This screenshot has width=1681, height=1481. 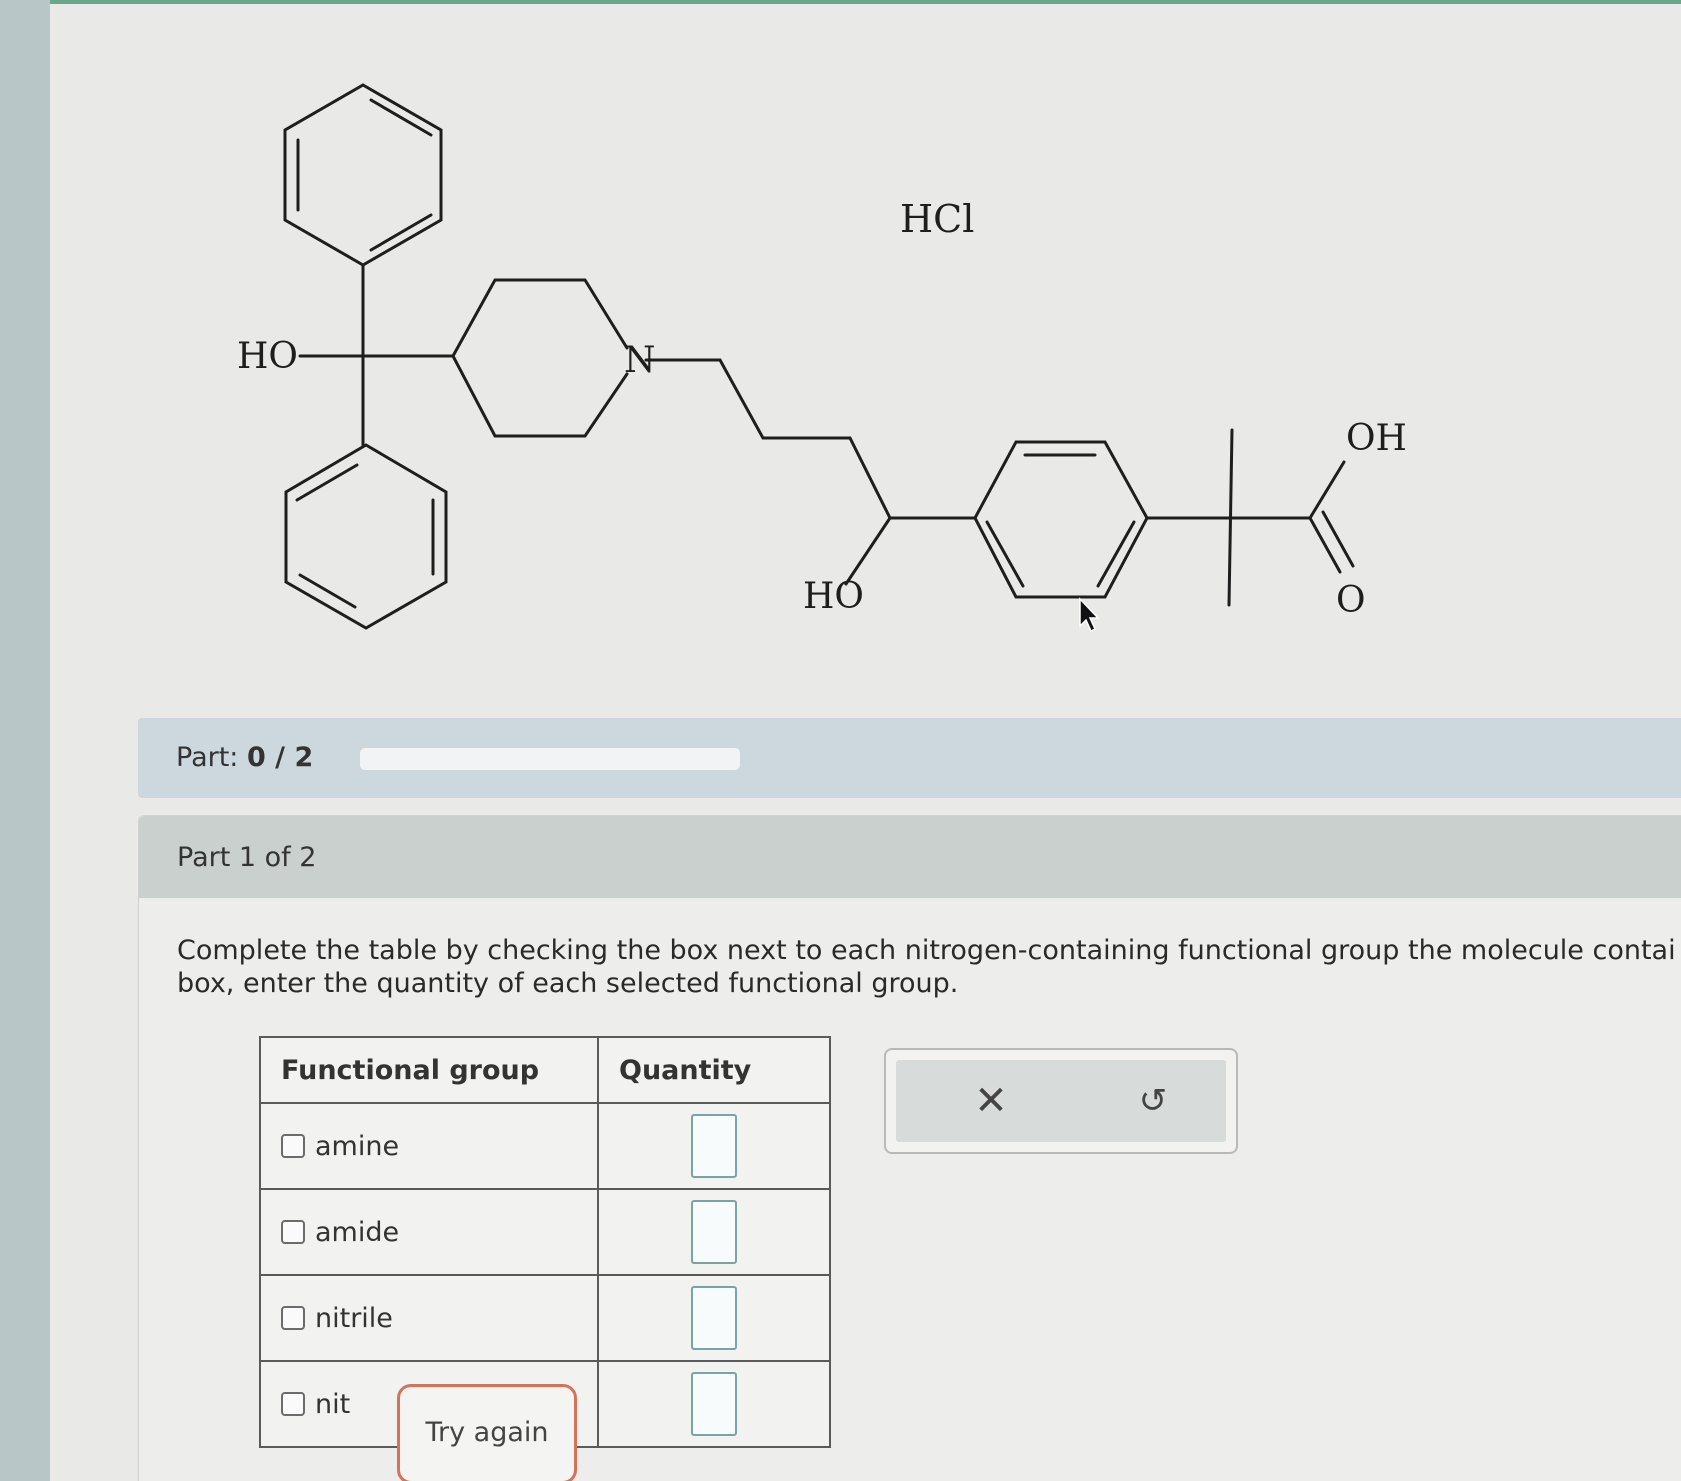 I want to click on fourth-group-label: nit, so click(x=333, y=1404).